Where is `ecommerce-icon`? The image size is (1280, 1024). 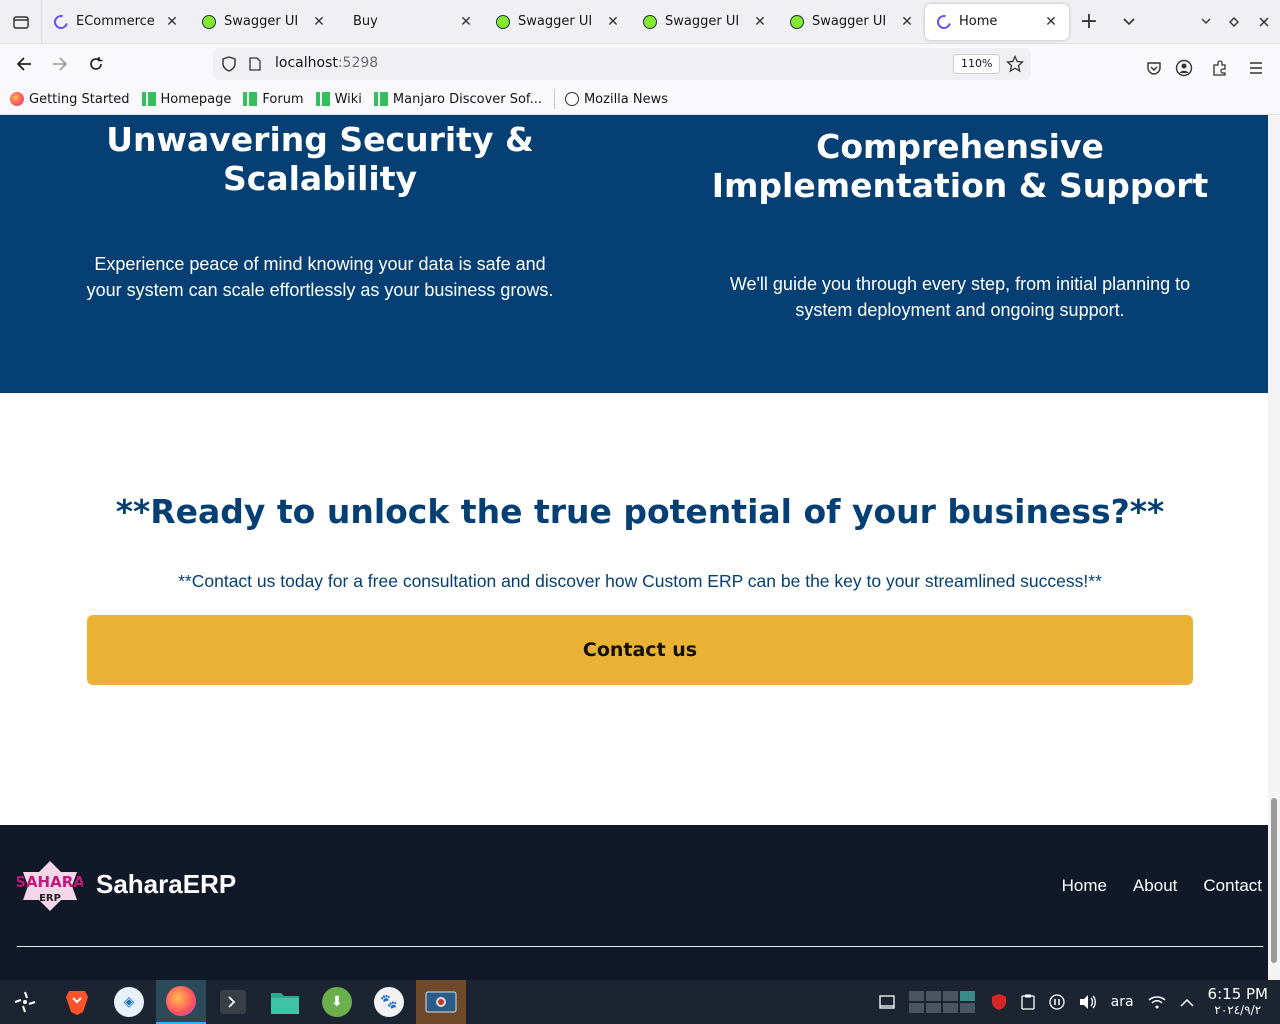
ecommerce-icon is located at coordinates (61, 21).